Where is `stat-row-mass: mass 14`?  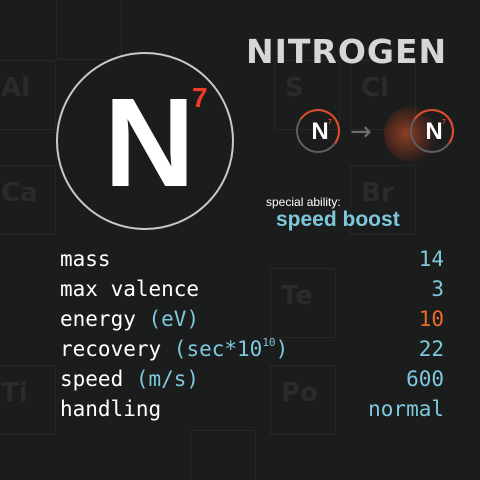 stat-row-mass: mass 14 is located at coordinates (252, 259).